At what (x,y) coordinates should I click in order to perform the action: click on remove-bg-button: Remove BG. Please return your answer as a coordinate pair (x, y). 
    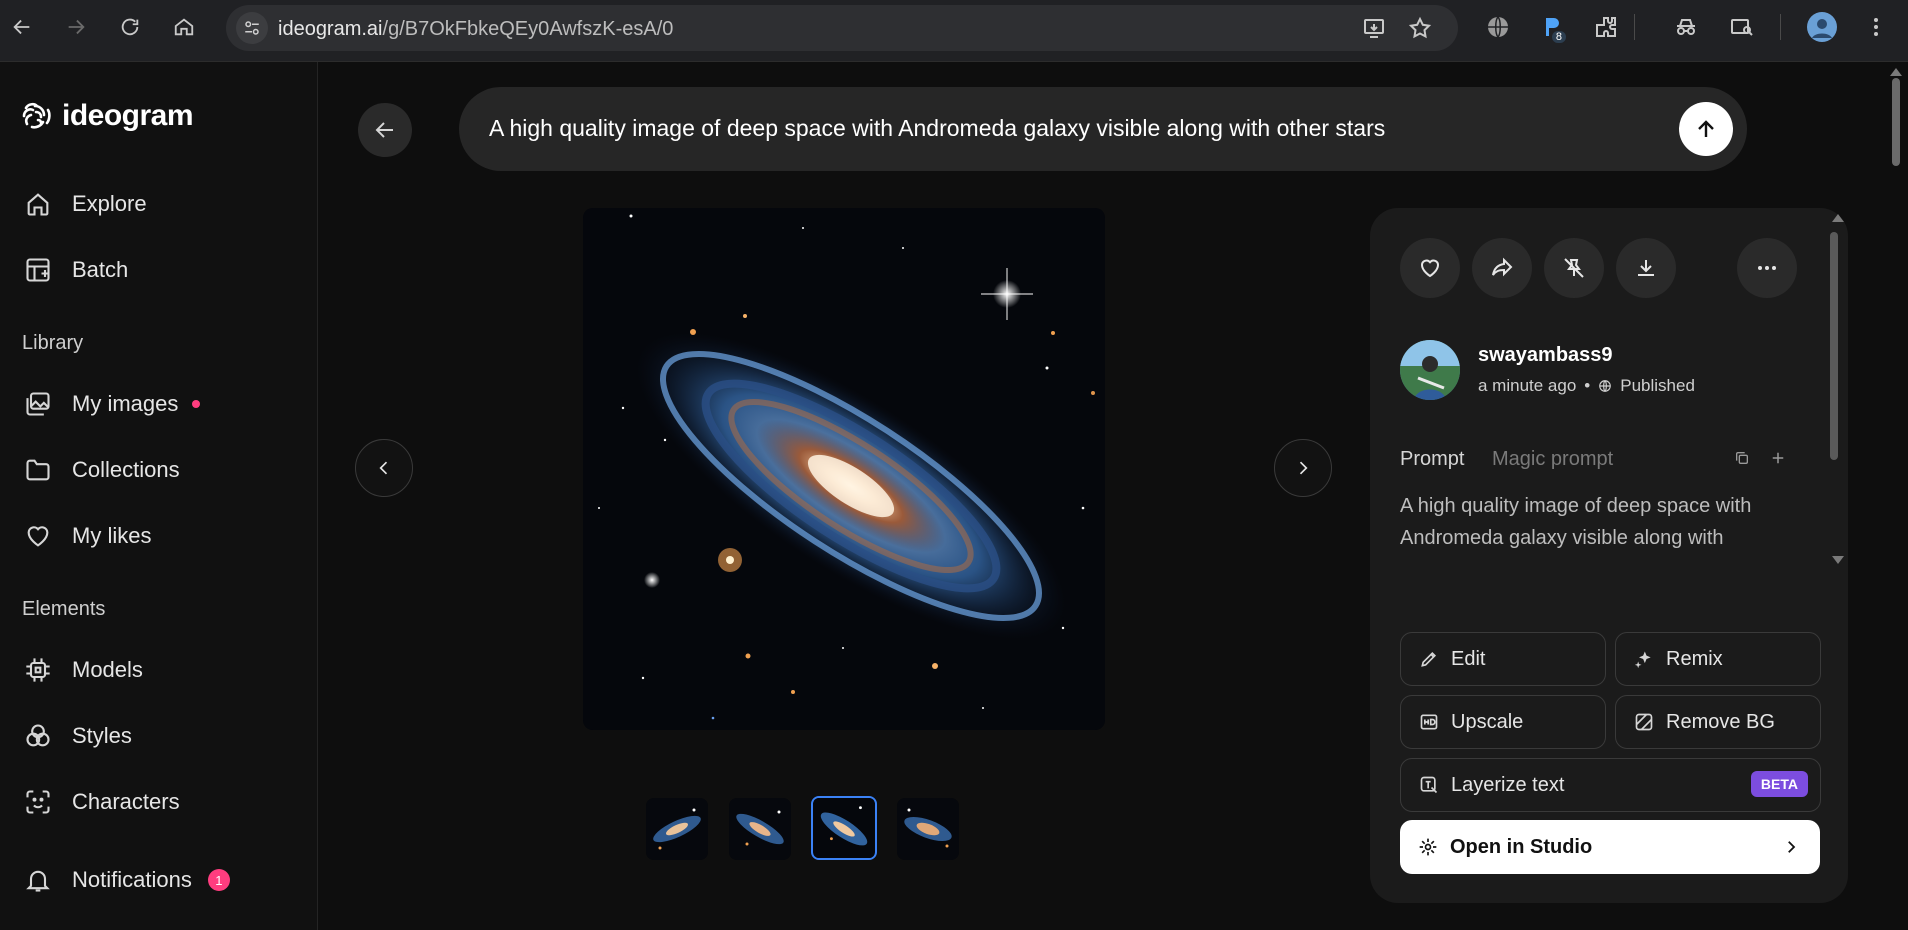
    Looking at the image, I should click on (1718, 722).